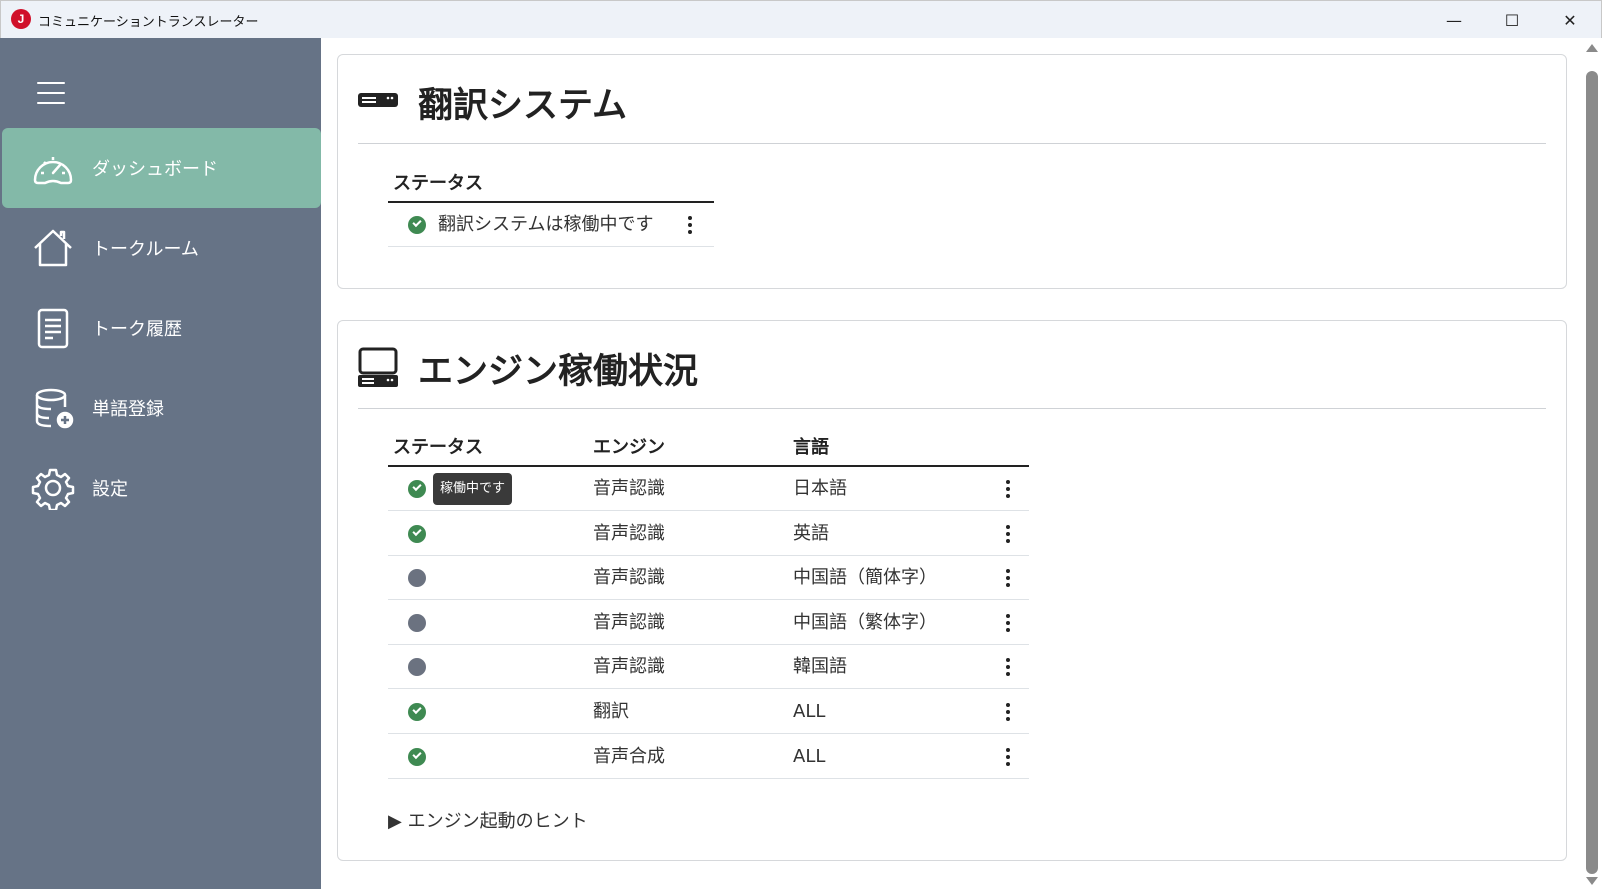 This screenshot has width=1602, height=889. I want to click on sidebar-item-dashboard: ダッシュボード, so click(161, 168).